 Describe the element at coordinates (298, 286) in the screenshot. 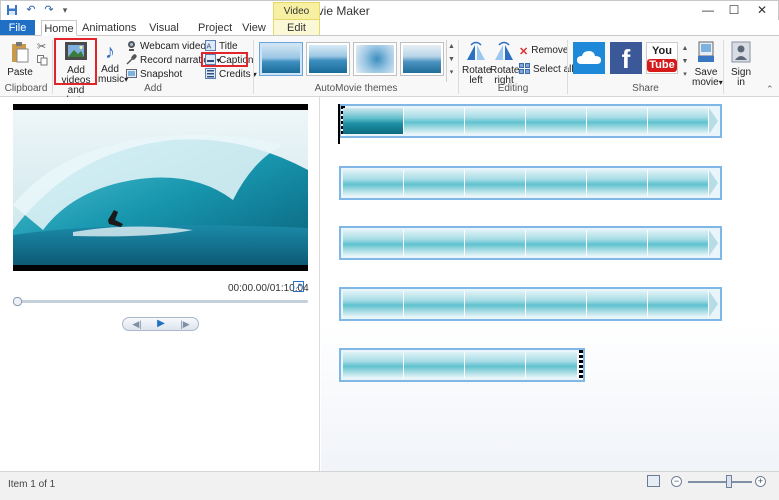

I see `popout-icon: ↗` at that location.